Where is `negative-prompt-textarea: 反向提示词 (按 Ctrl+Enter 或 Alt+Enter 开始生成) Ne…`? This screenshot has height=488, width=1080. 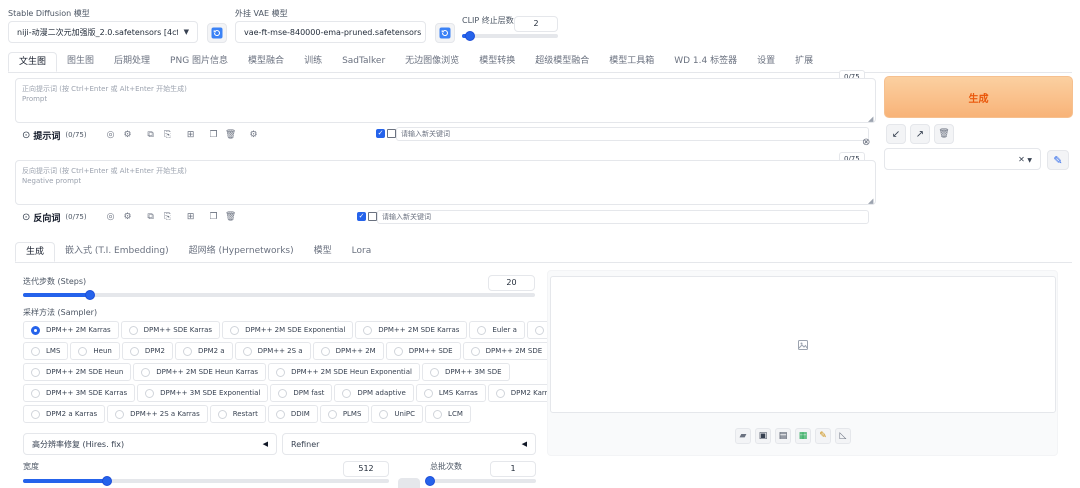
negative-prompt-textarea: 反向提示词 (按 Ctrl+Enter 或 Alt+Enter 开始生成) Ne… is located at coordinates (445, 182).